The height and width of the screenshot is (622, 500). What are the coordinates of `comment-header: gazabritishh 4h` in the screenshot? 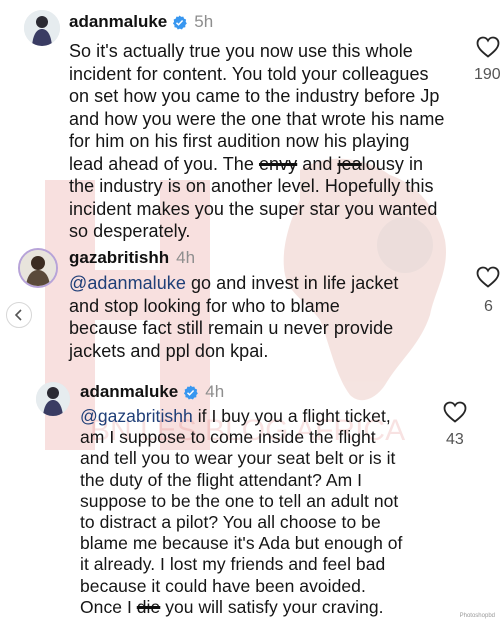 It's located at (132, 258).